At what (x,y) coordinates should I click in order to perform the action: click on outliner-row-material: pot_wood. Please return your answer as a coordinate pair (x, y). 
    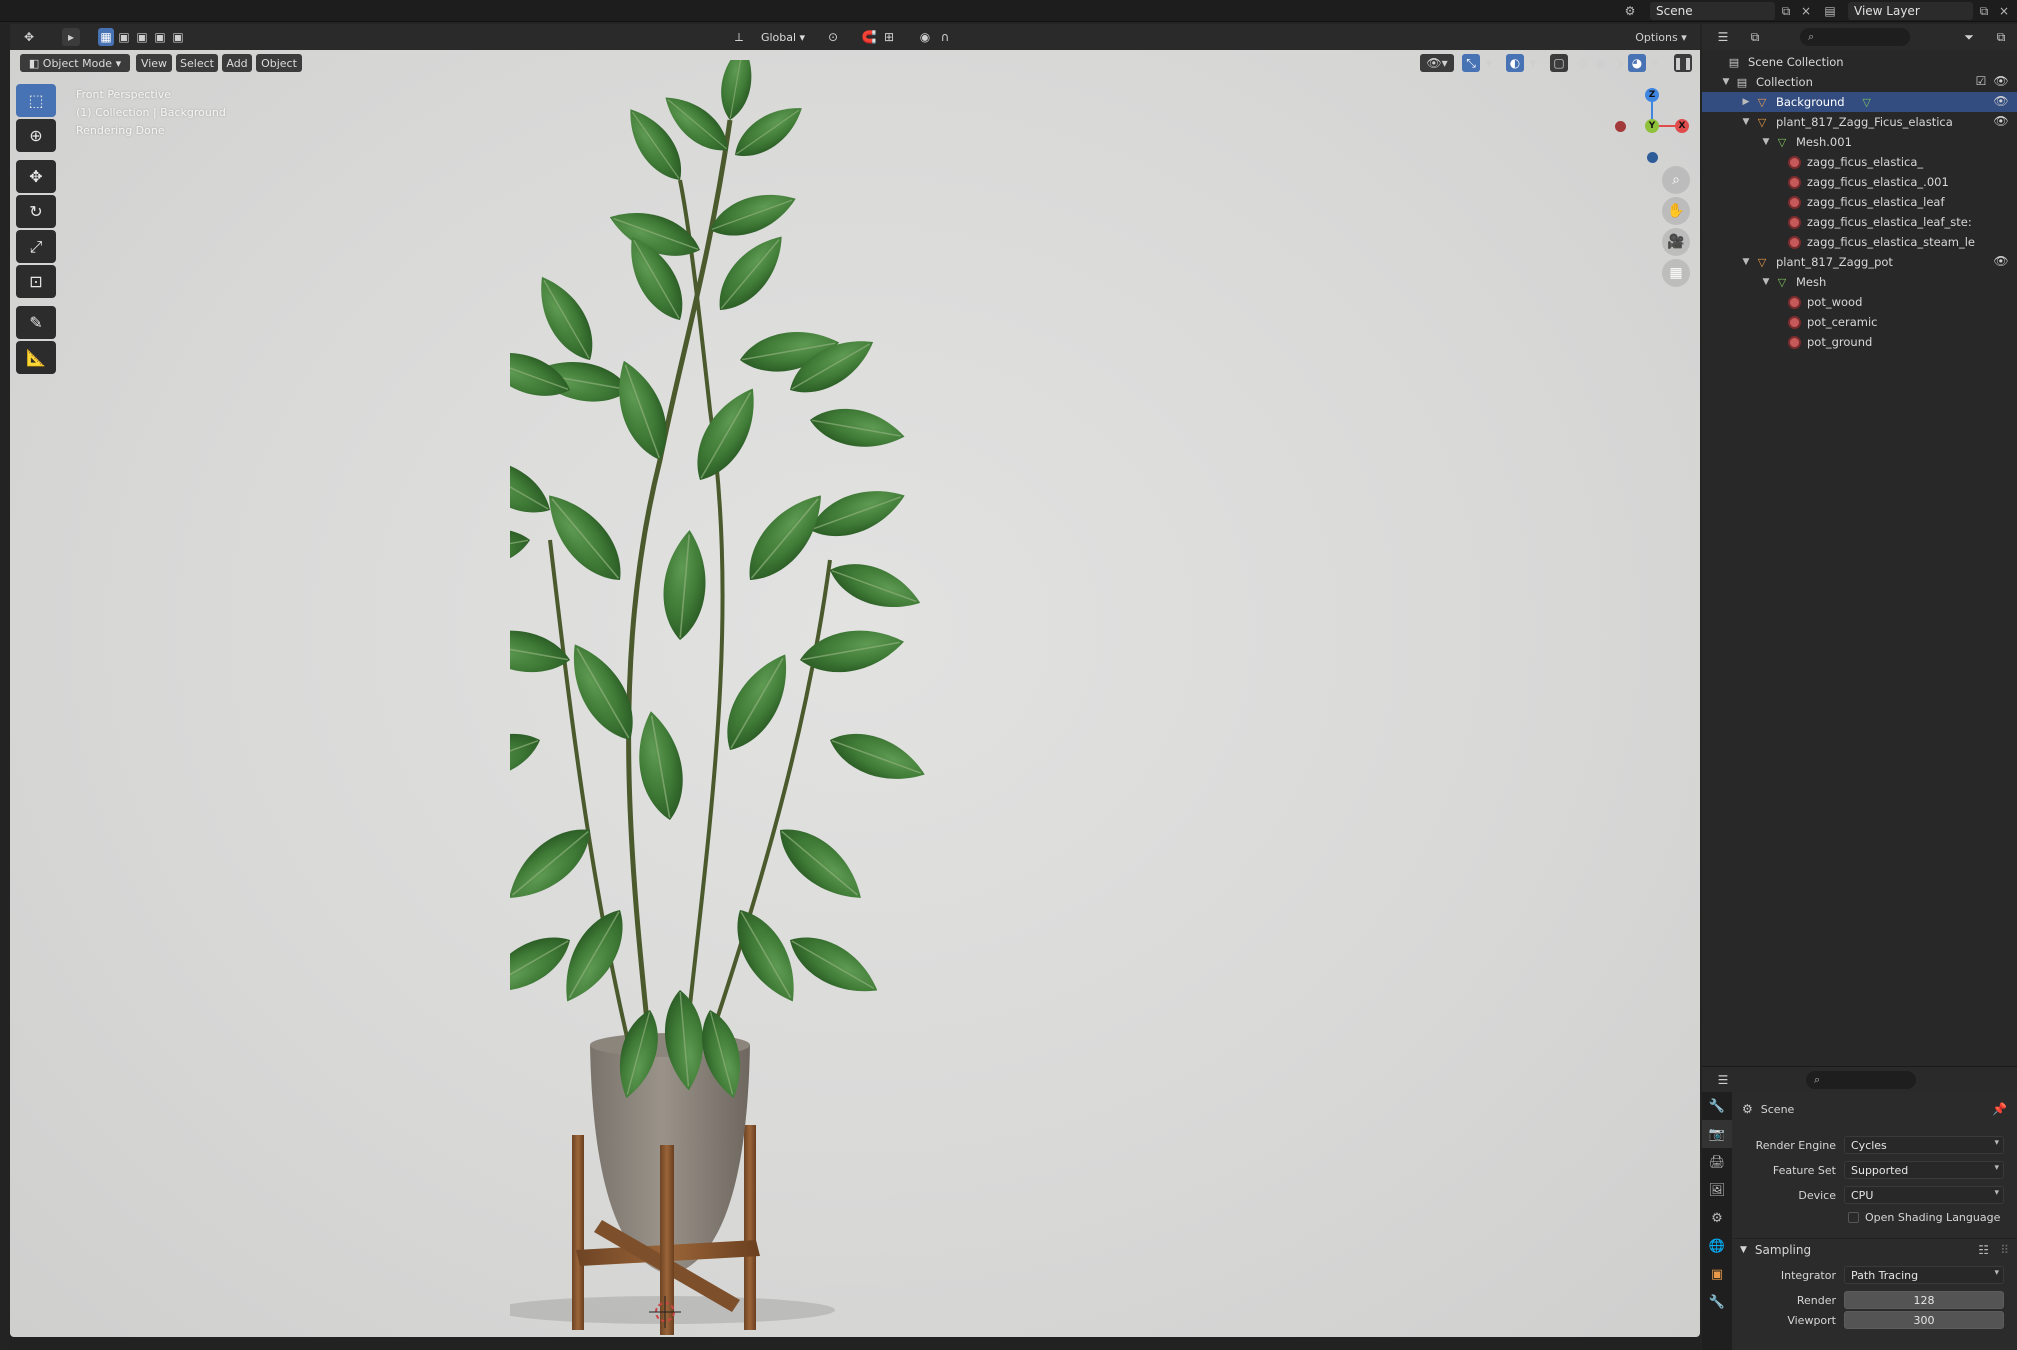
    Looking at the image, I should click on (1859, 302).